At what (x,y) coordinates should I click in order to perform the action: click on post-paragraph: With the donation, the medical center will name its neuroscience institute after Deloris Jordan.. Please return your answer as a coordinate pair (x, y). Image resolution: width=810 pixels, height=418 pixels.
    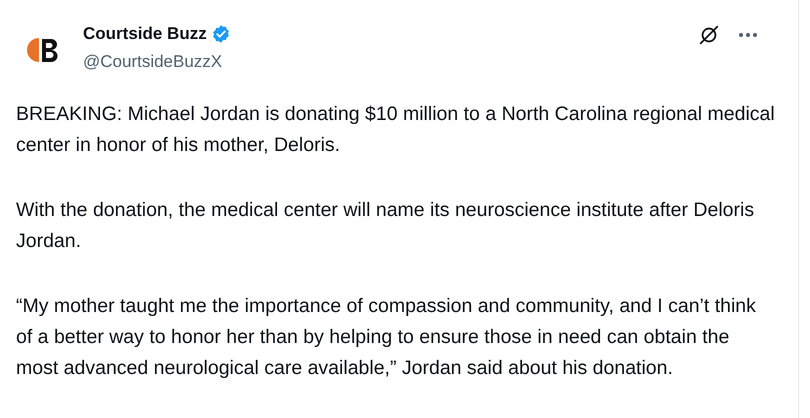
    Looking at the image, I should click on (386, 226).